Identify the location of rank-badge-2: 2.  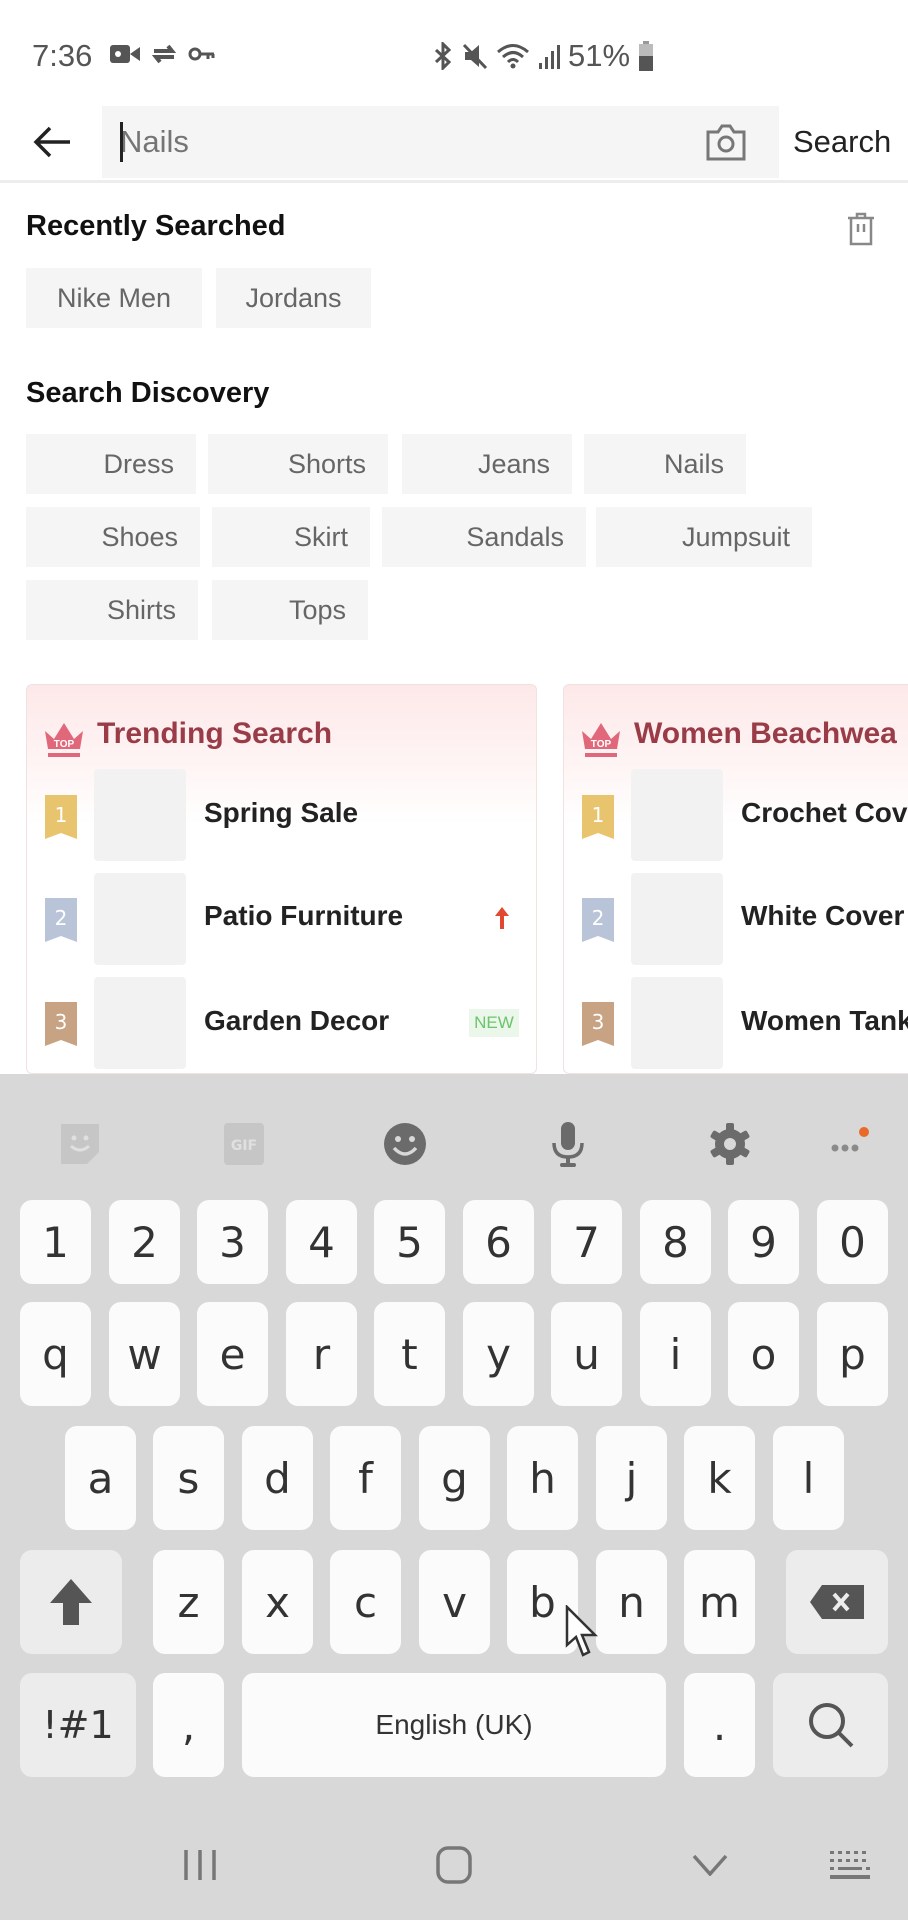
(598, 920).